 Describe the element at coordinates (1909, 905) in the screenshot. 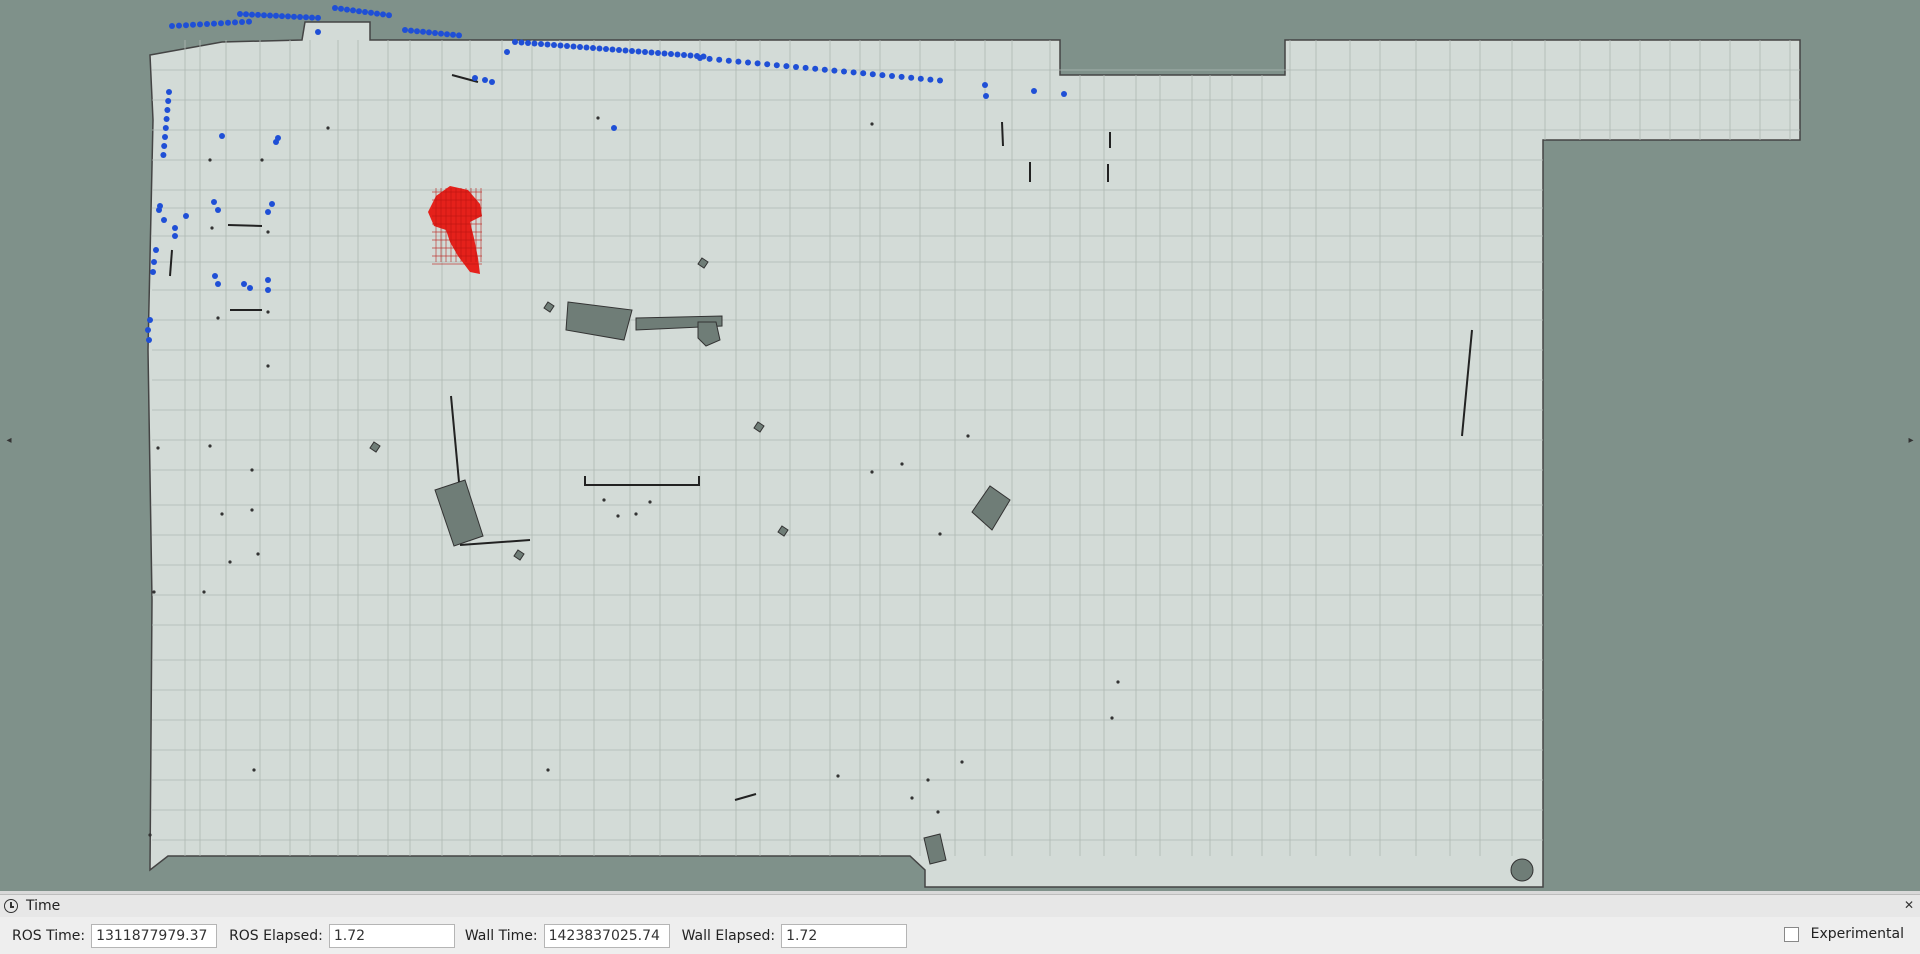

I see `close-icon: ✕` at that location.